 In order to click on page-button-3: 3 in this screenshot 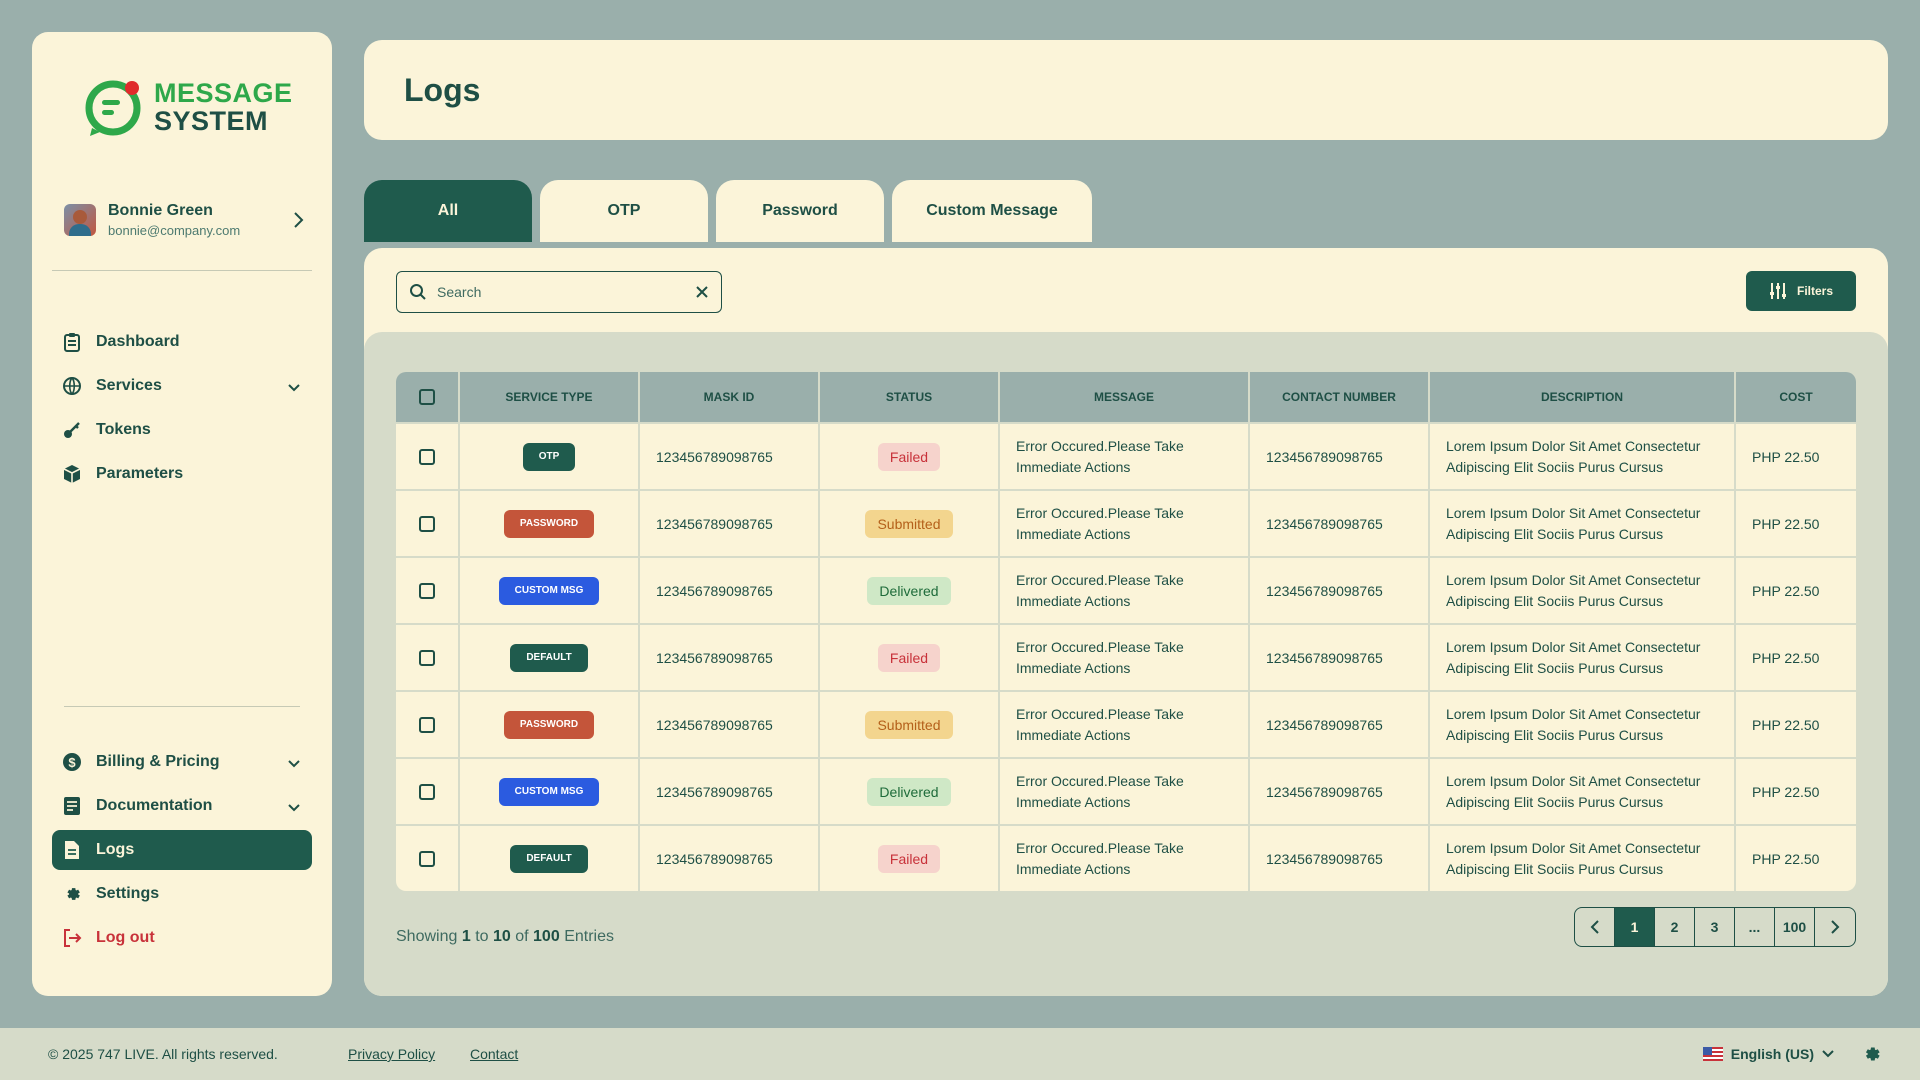, I will do `click(1715, 927)`.